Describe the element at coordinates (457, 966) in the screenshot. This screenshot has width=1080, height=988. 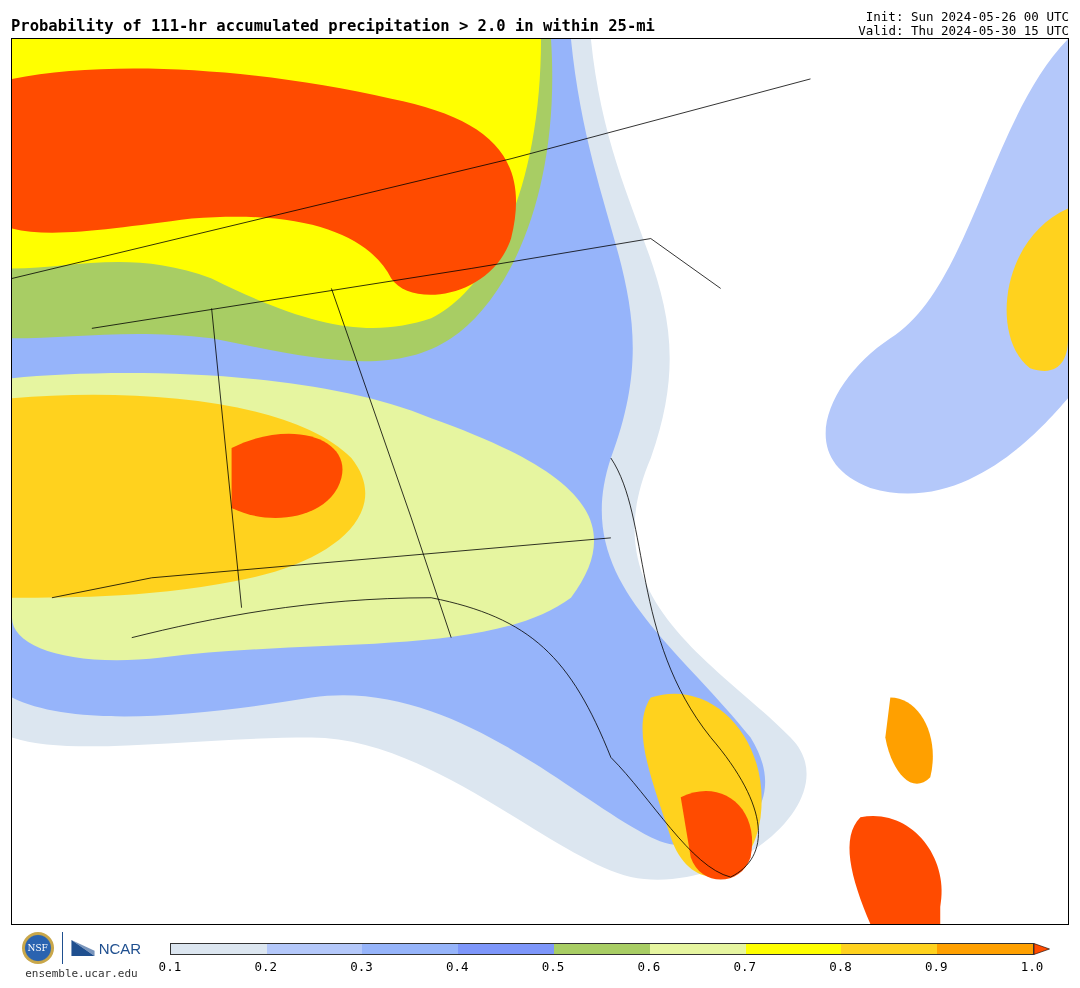
I see `tick-label: 0.4` at that location.